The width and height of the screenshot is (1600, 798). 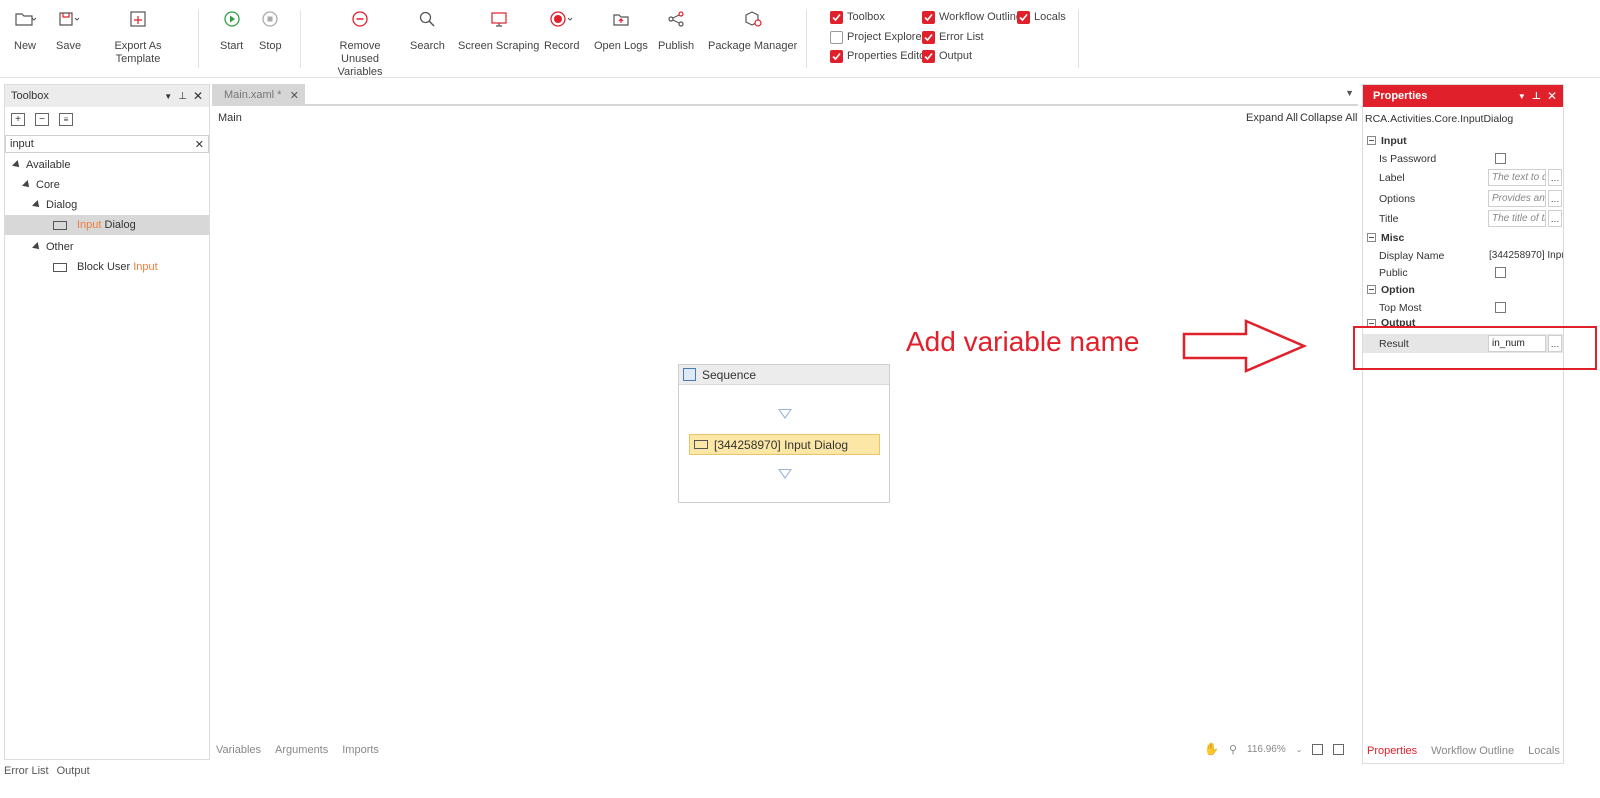 I want to click on export-template-button: Export As Template, so click(x=138, y=37).